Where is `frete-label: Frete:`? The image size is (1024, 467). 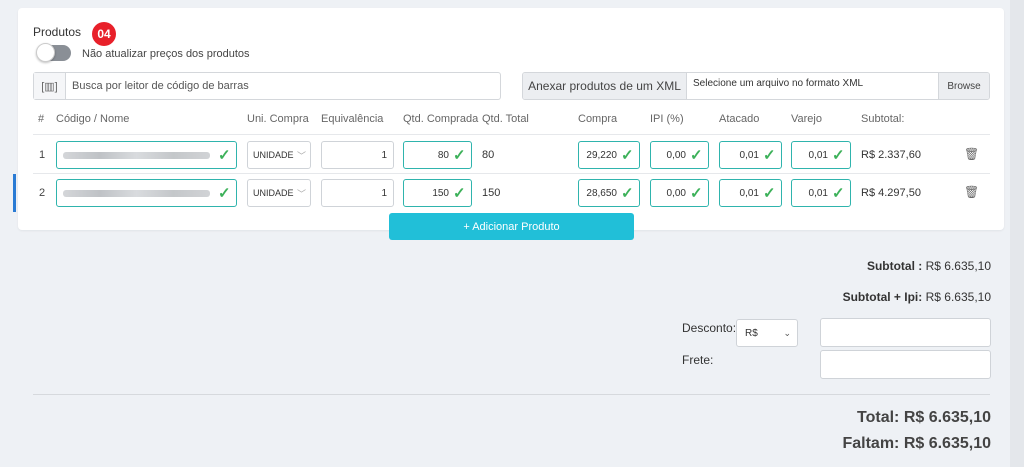 frete-label: Frete: is located at coordinates (698, 360).